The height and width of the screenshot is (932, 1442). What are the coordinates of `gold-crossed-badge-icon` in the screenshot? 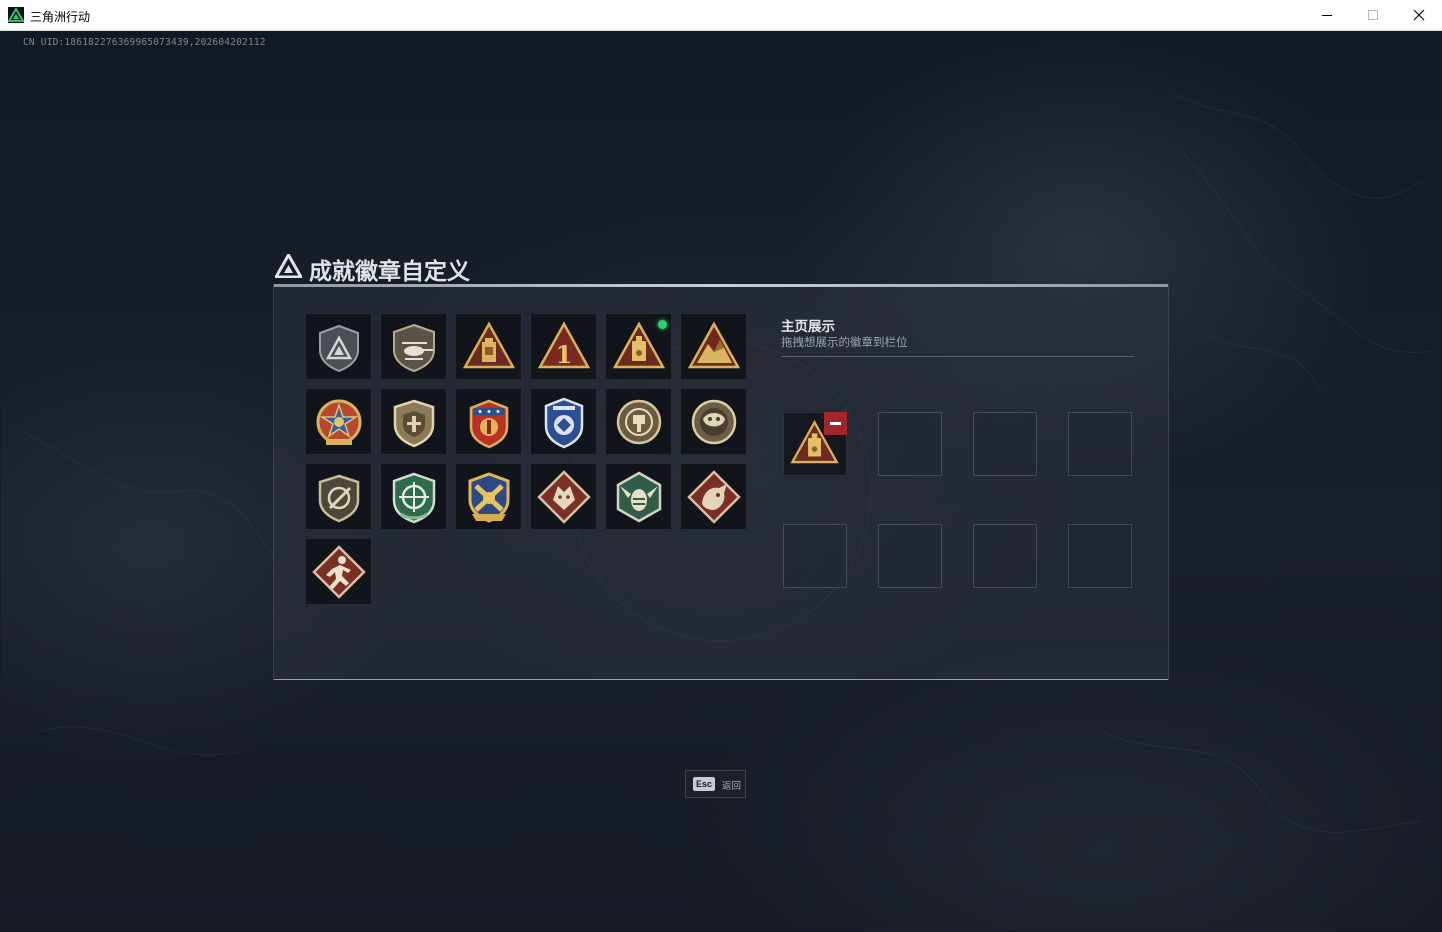 It's located at (489, 497).